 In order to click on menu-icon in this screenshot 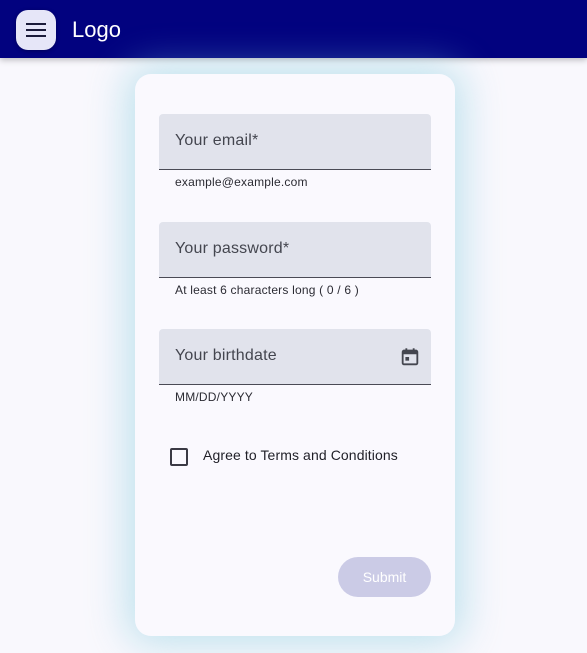, I will do `click(36, 30)`.